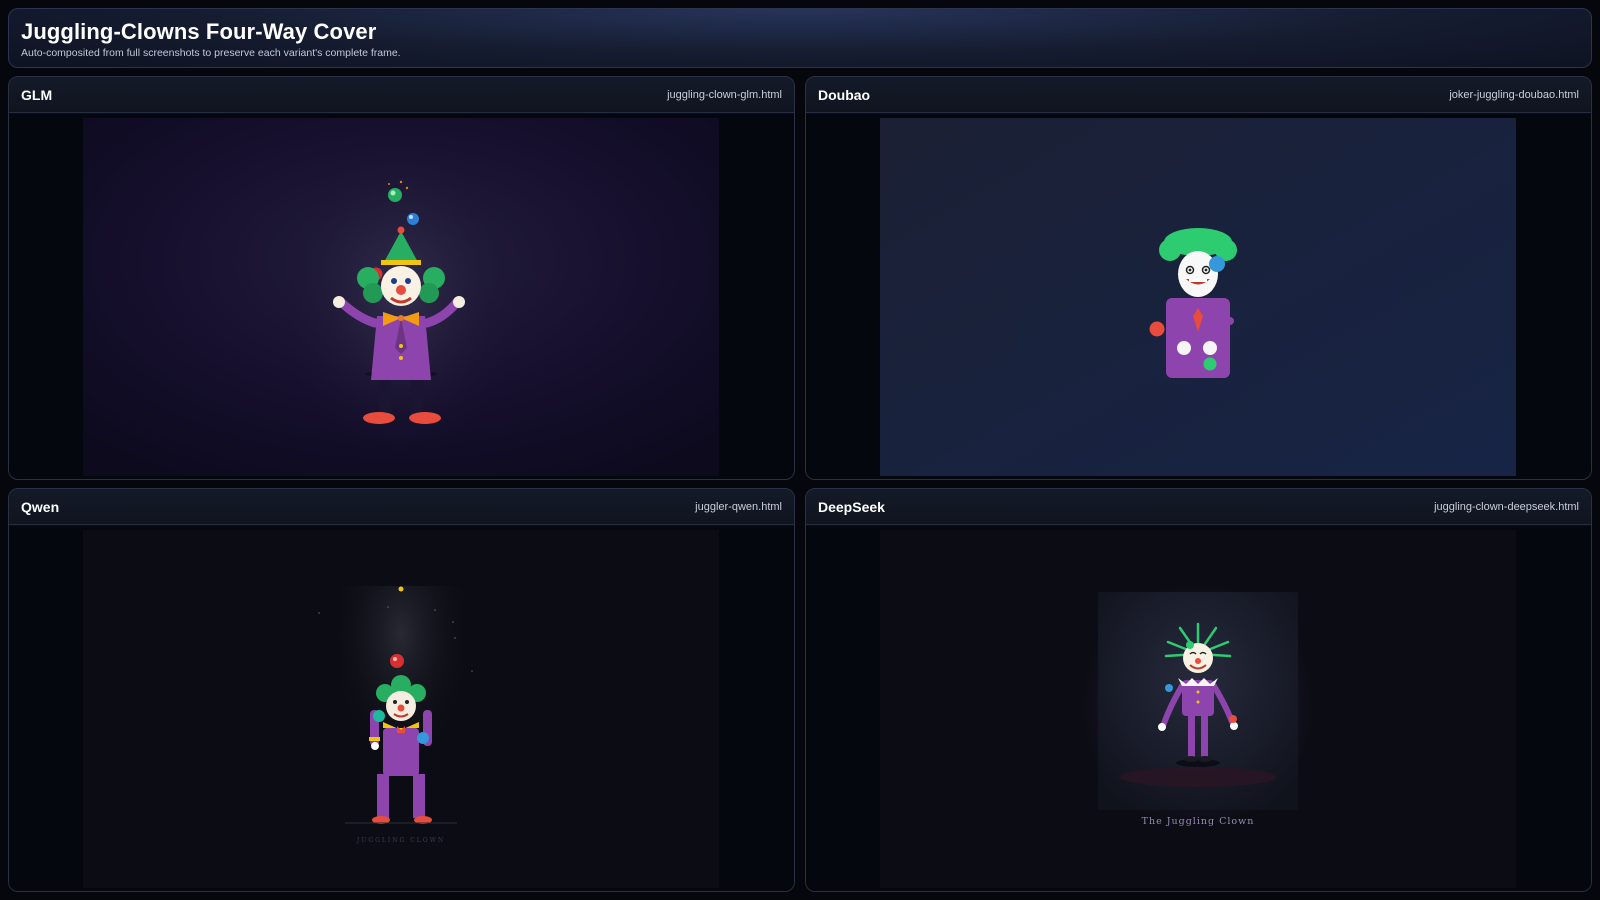 Image resolution: width=1600 pixels, height=900 pixels. I want to click on panel-title: GLM, so click(37, 94).